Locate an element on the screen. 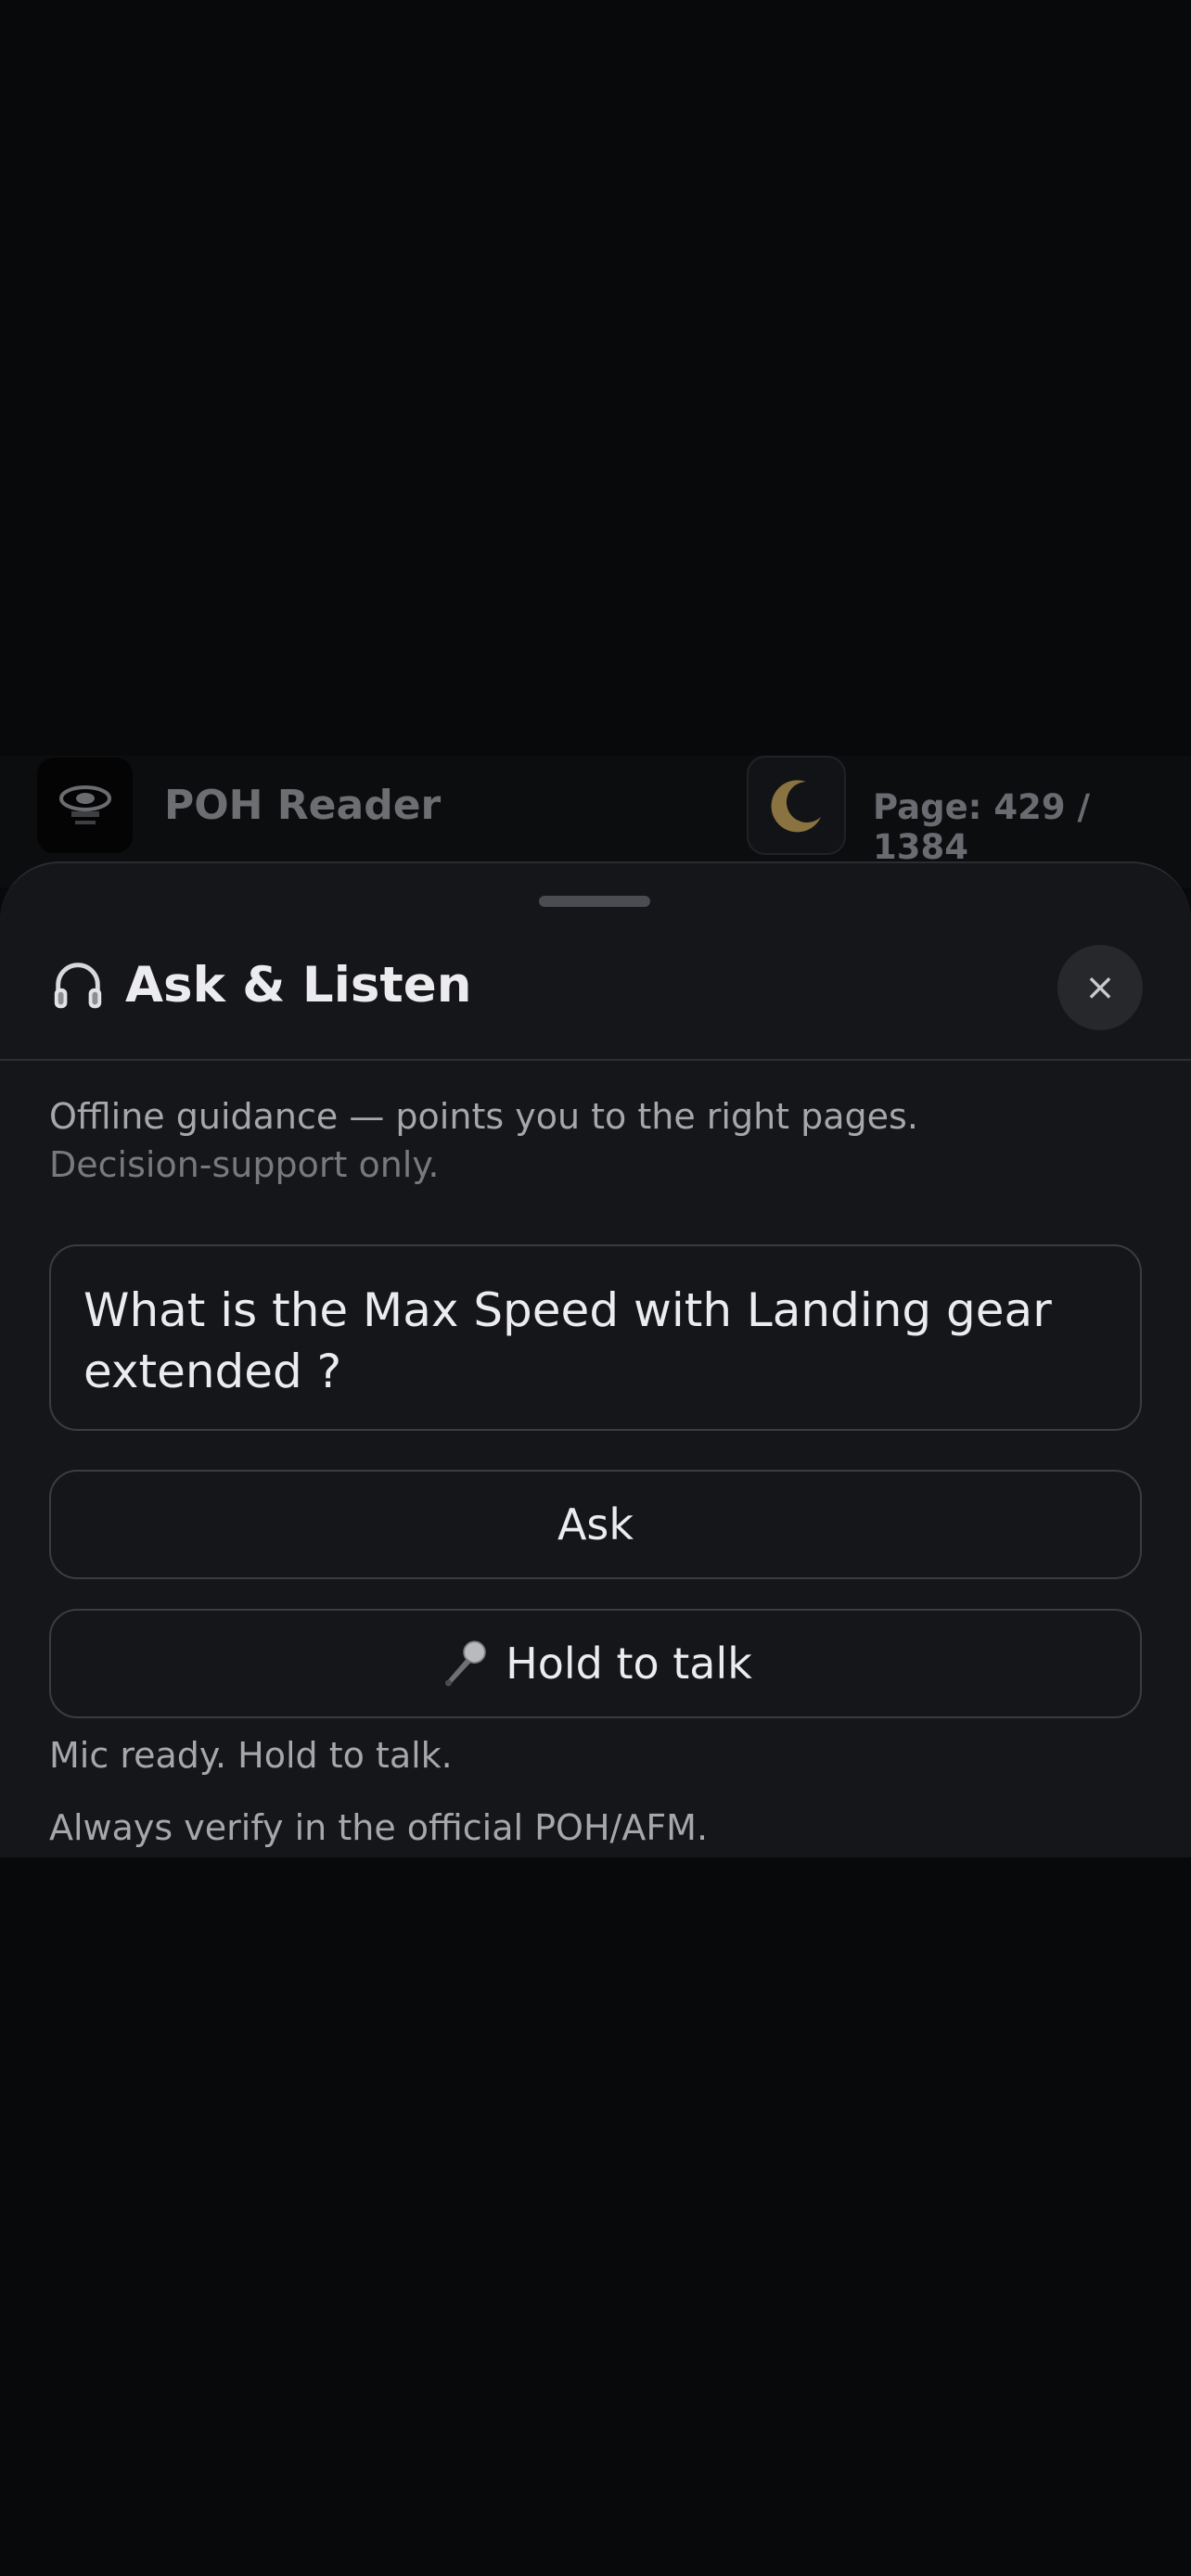 The height and width of the screenshot is (2576, 1191). sheet-grabber is located at coordinates (594, 901).